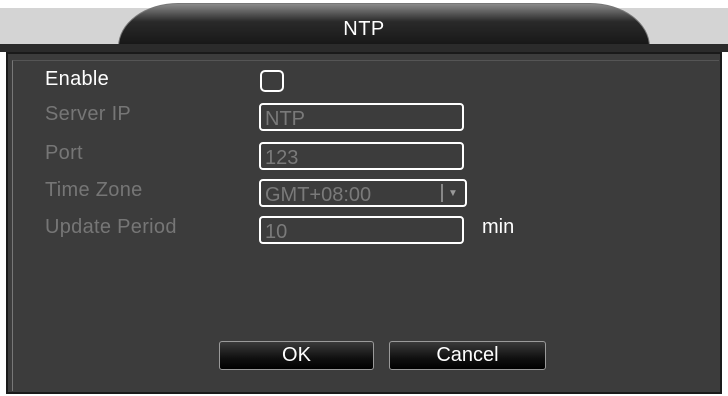 Image resolution: width=728 pixels, height=396 pixels. I want to click on chevron-down-icon: ▼, so click(452, 193).